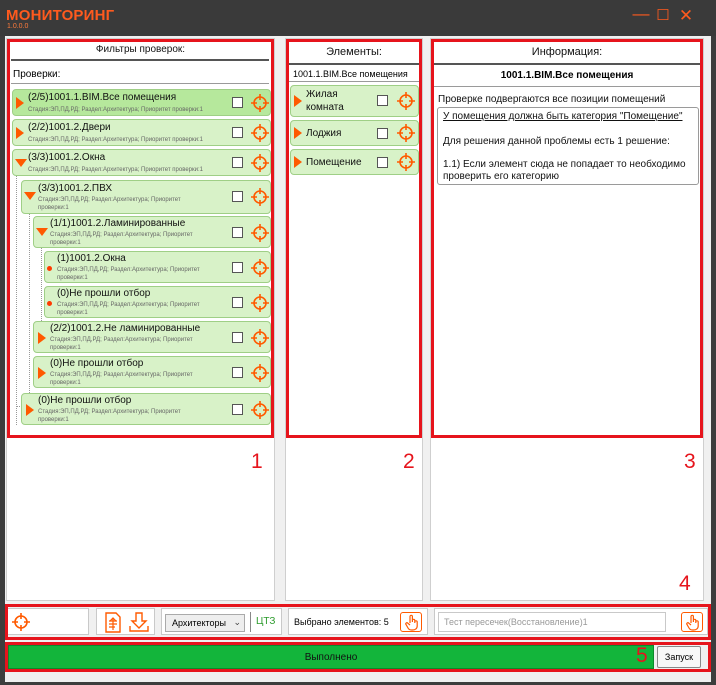 Image resolution: width=716 pixels, height=685 pixels. Describe the element at coordinates (501, 176) in the screenshot. I see `solution-text: проверить его категорию` at that location.